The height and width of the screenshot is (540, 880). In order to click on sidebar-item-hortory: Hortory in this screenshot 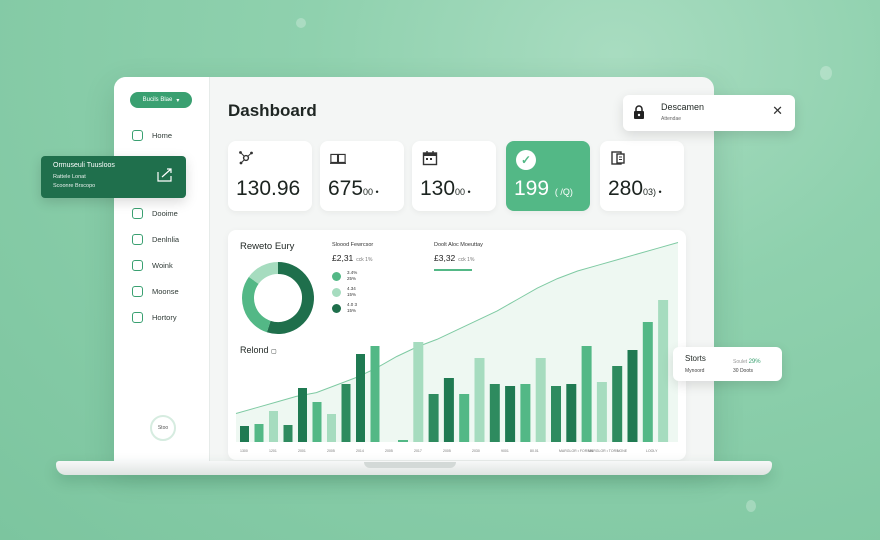, I will do `click(154, 317)`.